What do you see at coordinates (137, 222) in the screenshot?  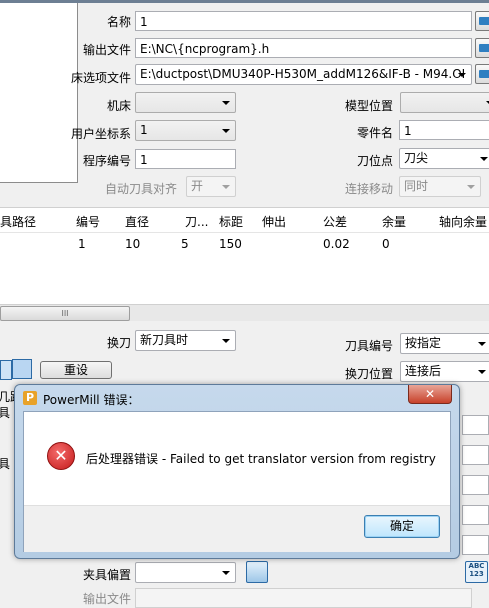 I see `table-header-diameter: 直径` at bounding box center [137, 222].